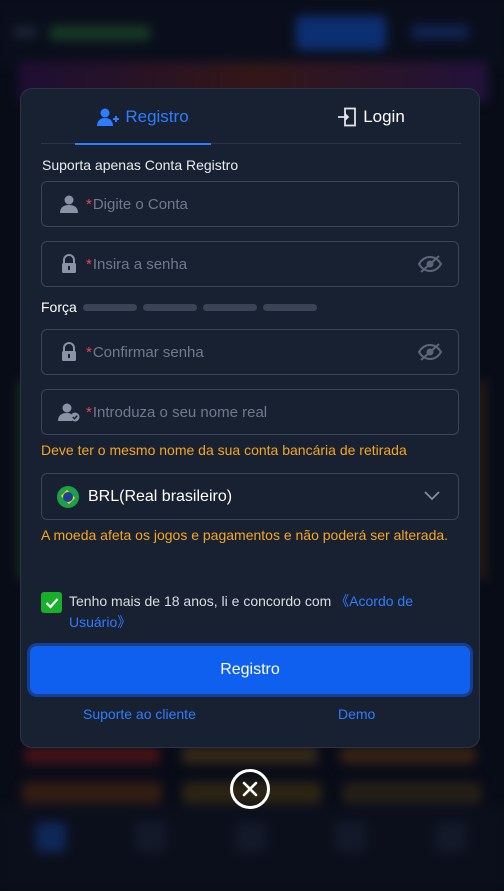 The width and height of the screenshot is (504, 891). I want to click on tab-login-label: Login, so click(384, 116).